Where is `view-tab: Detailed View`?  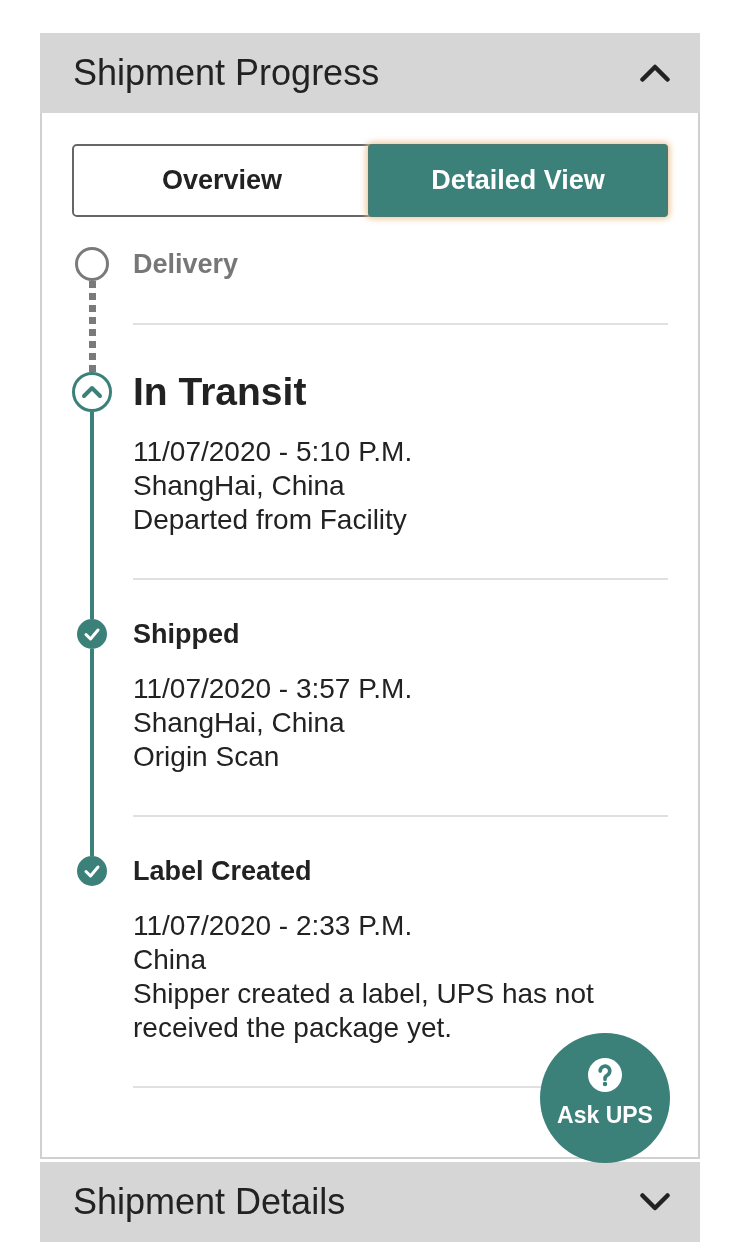 view-tab: Detailed View is located at coordinates (518, 180).